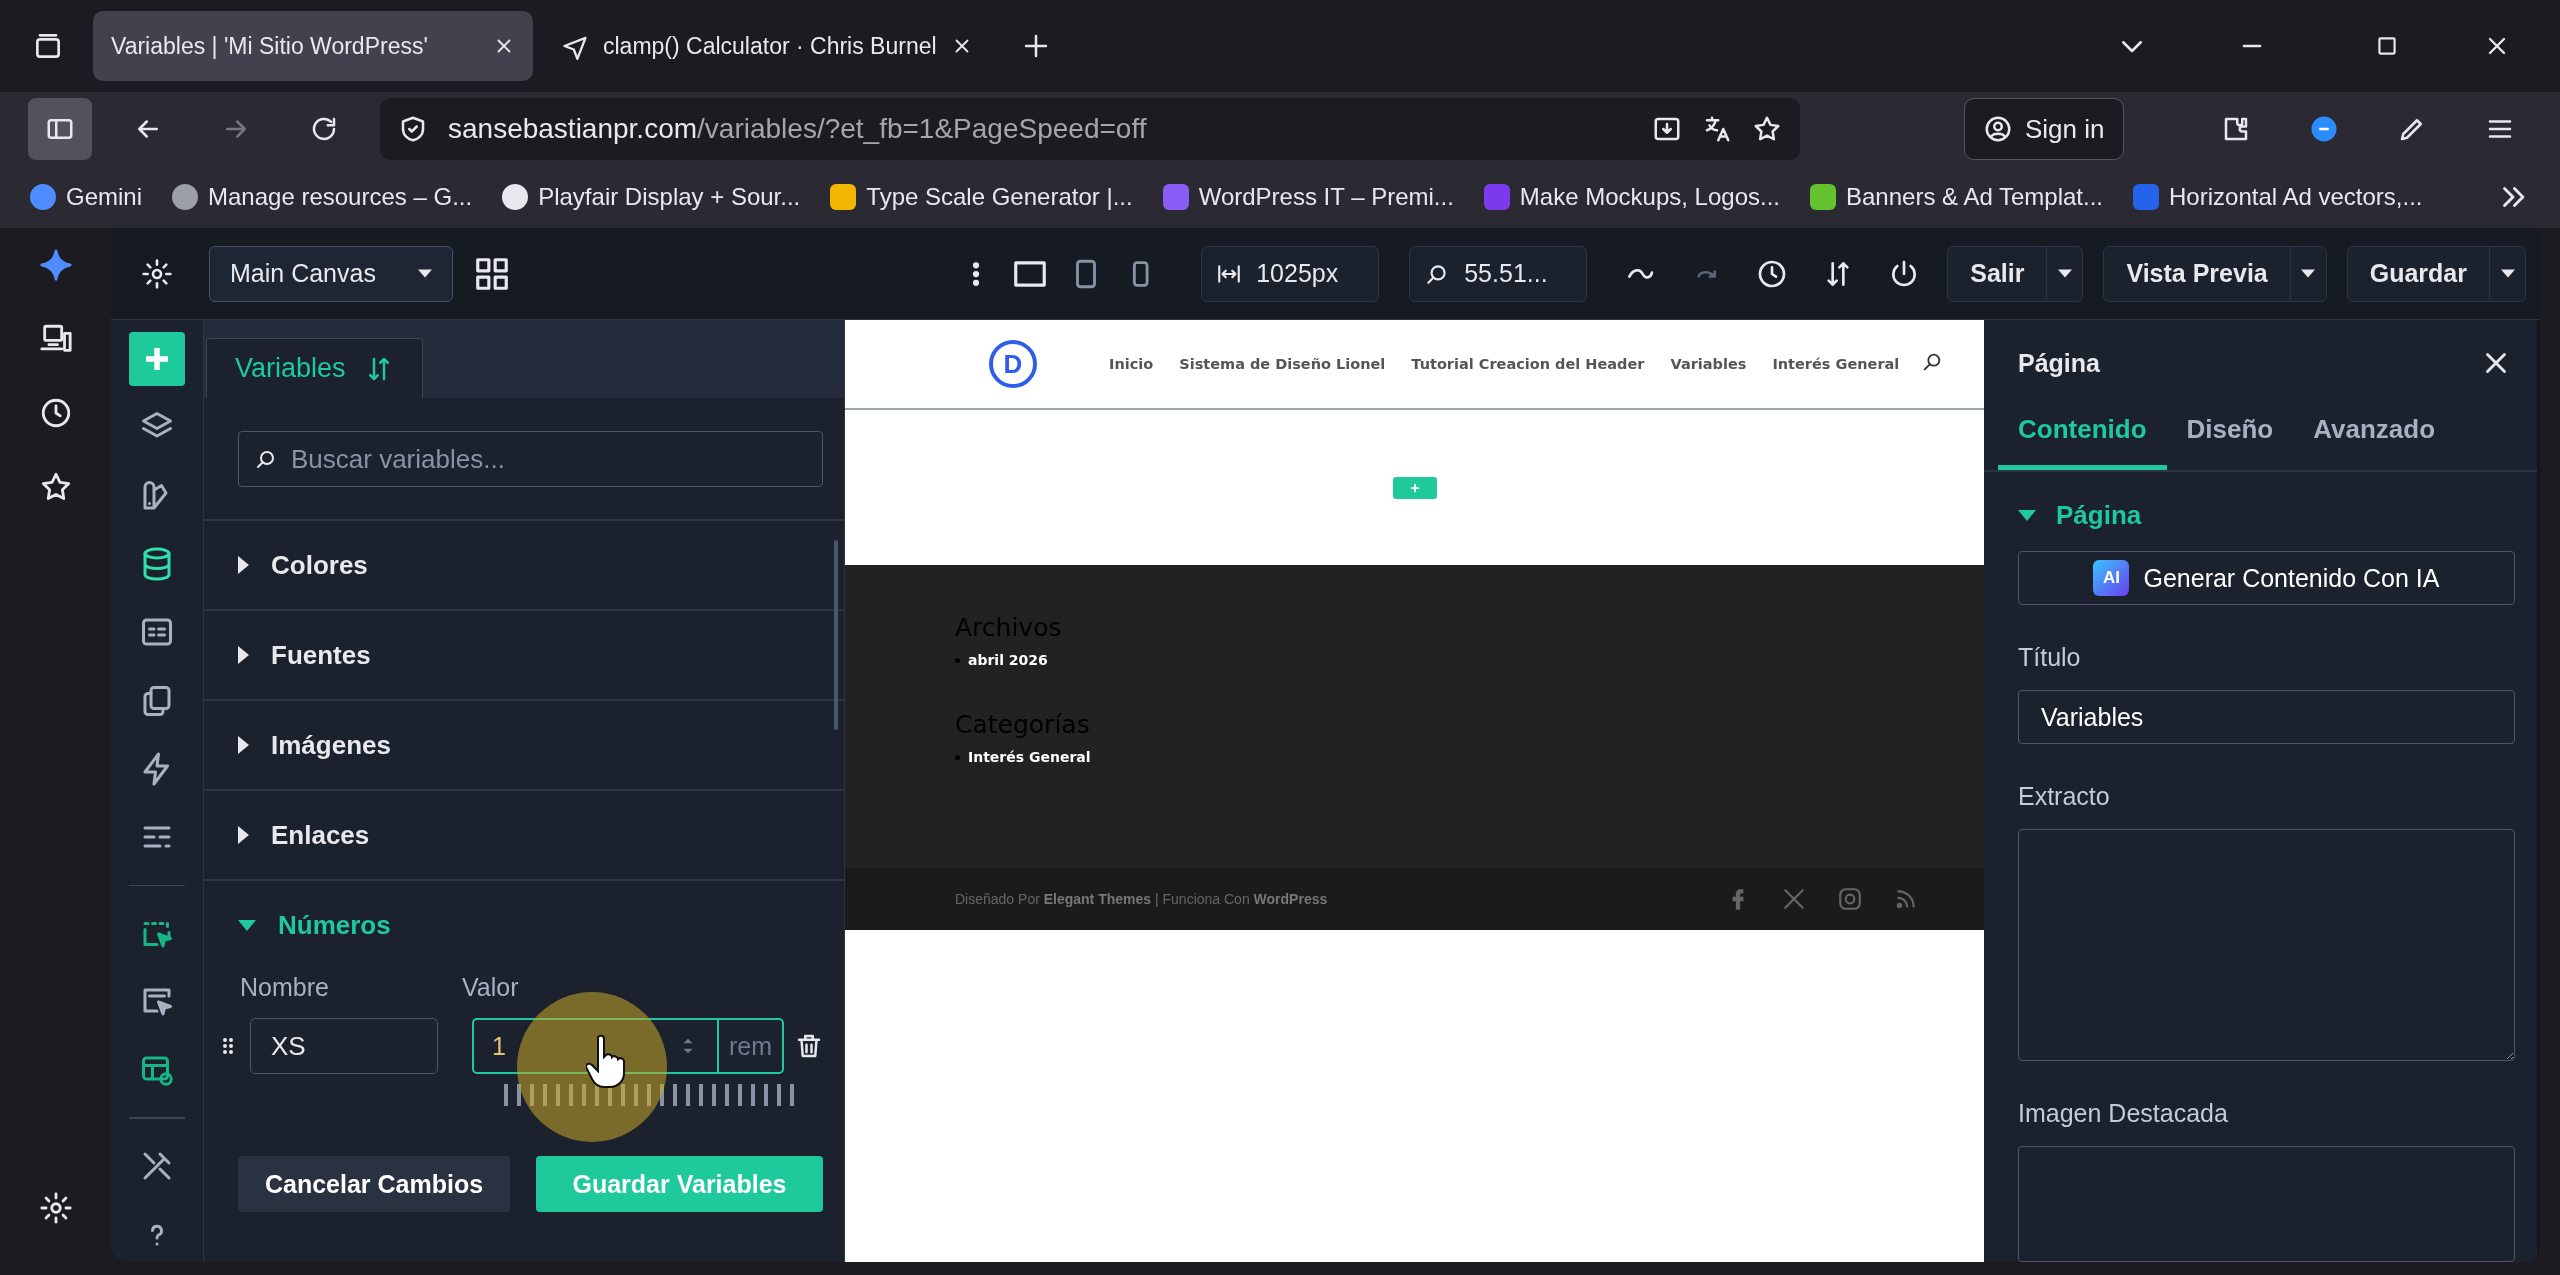 The height and width of the screenshot is (1275, 2560). What do you see at coordinates (1836, 364) in the screenshot?
I see `nav-link: Interés General` at bounding box center [1836, 364].